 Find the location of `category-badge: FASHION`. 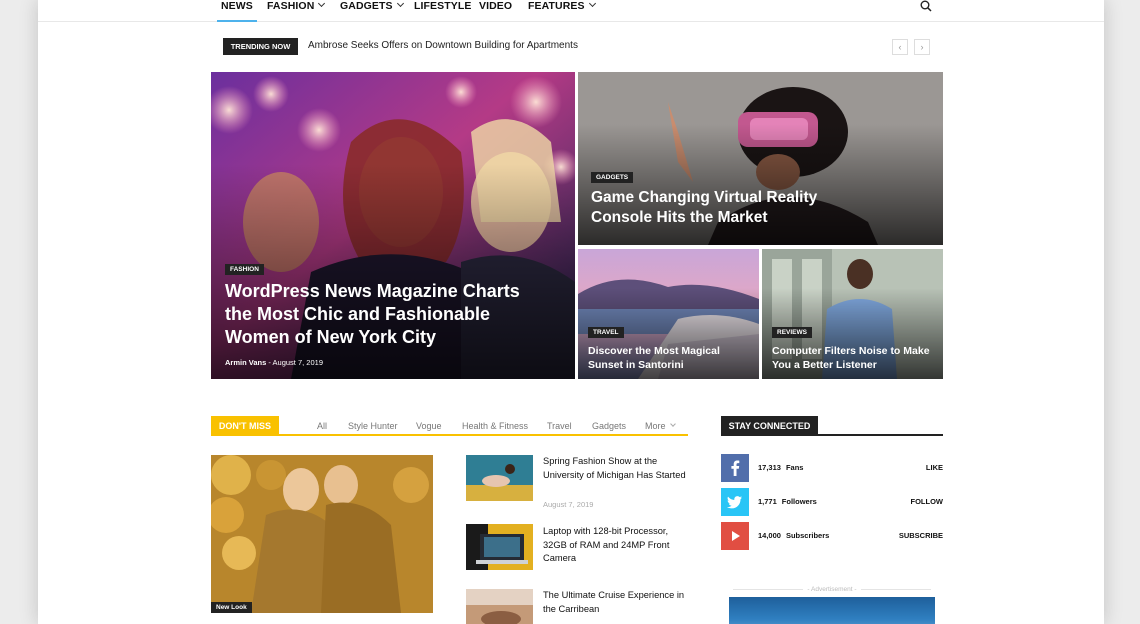

category-badge: FASHION is located at coordinates (244, 269).